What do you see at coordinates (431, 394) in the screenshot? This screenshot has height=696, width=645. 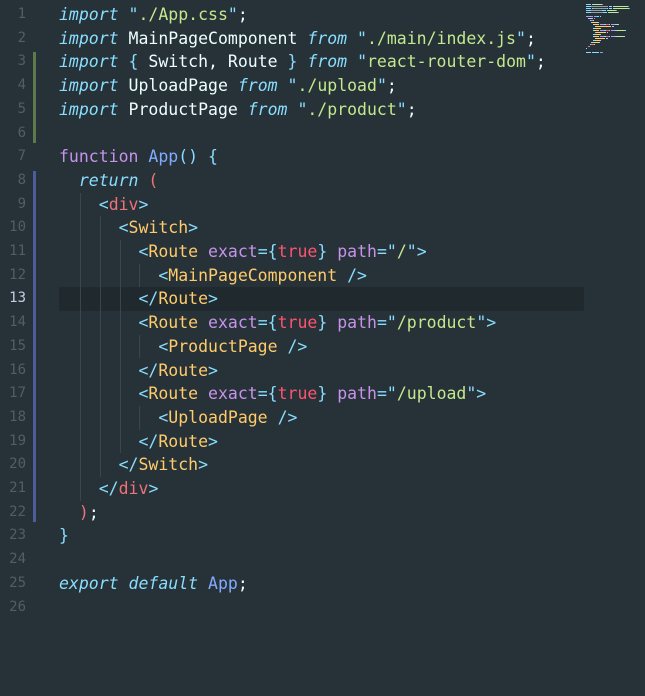 I see `code-token: /upload` at bounding box center [431, 394].